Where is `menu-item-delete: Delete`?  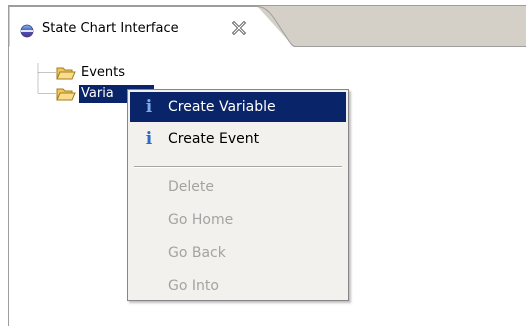 menu-item-delete: Delete is located at coordinates (238, 187).